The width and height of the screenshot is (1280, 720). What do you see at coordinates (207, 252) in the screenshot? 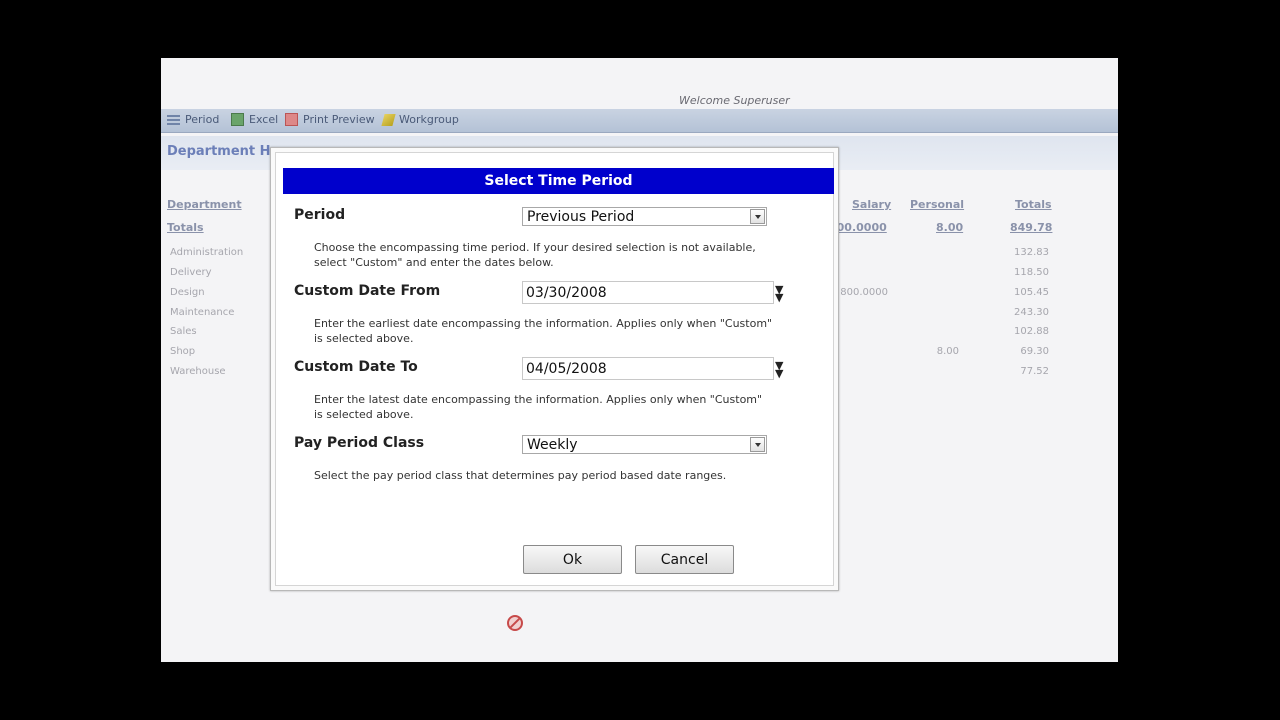
I see `table-row-department: Administration` at bounding box center [207, 252].